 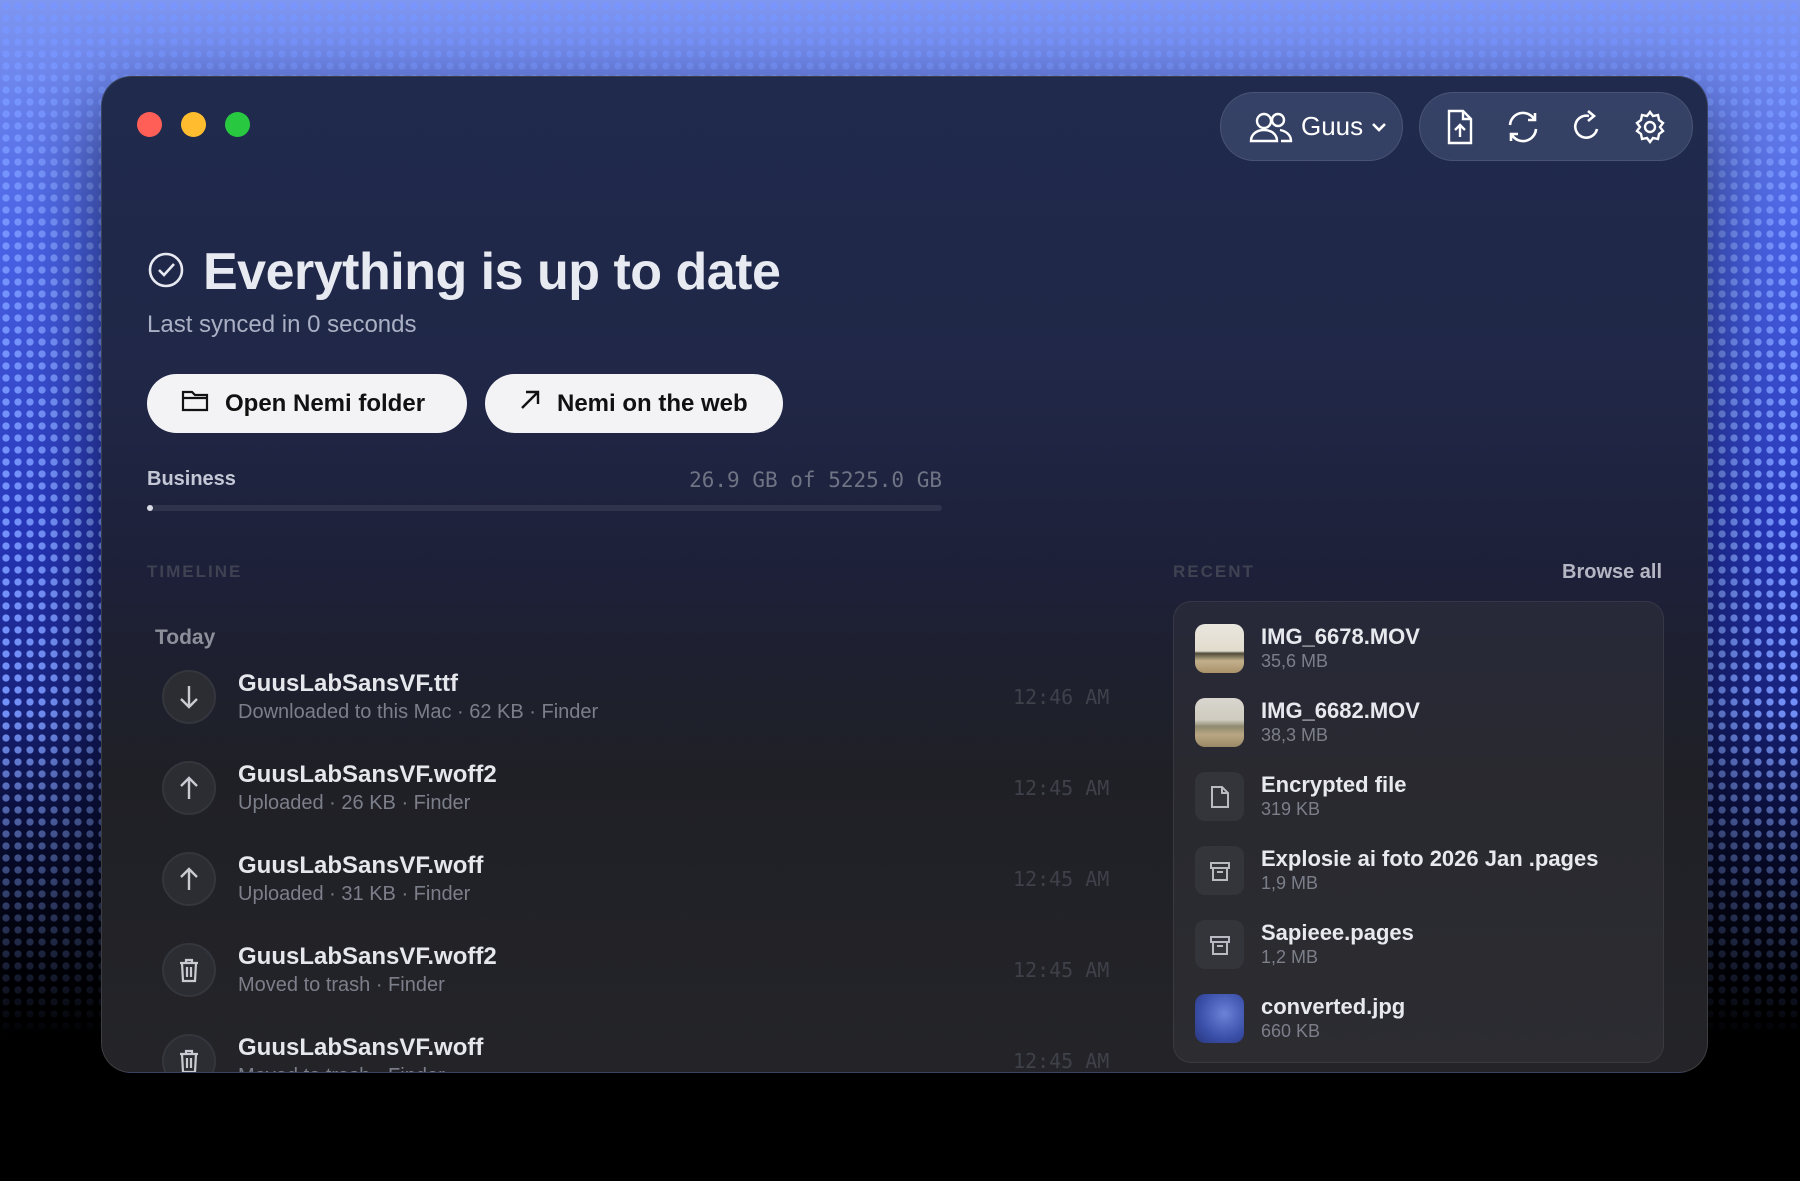 What do you see at coordinates (1214, 571) in the screenshot?
I see `recent-heading: RECENT` at bounding box center [1214, 571].